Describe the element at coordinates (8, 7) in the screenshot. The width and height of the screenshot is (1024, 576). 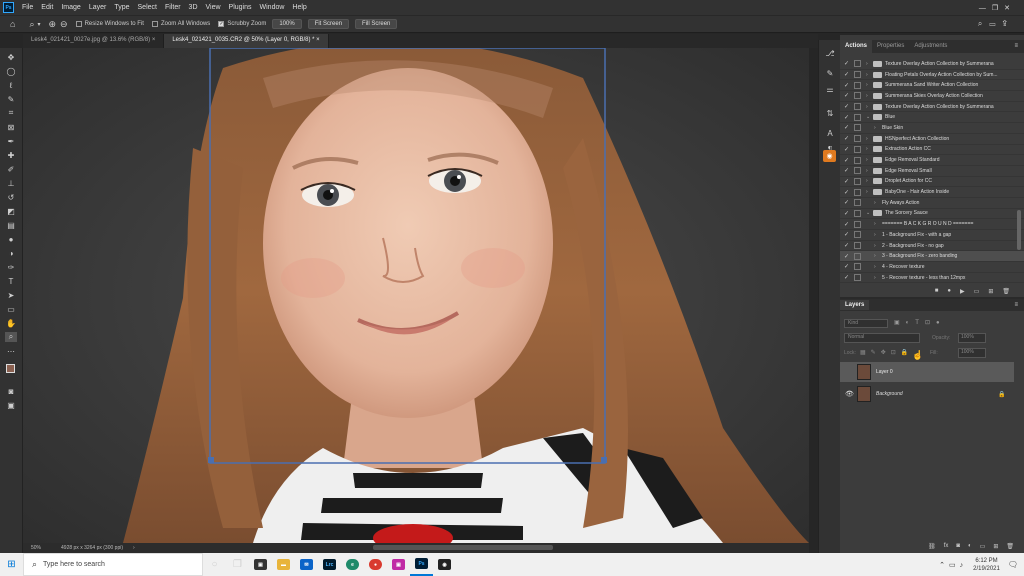
I see `photoshop-logo-icon: Ps` at that location.